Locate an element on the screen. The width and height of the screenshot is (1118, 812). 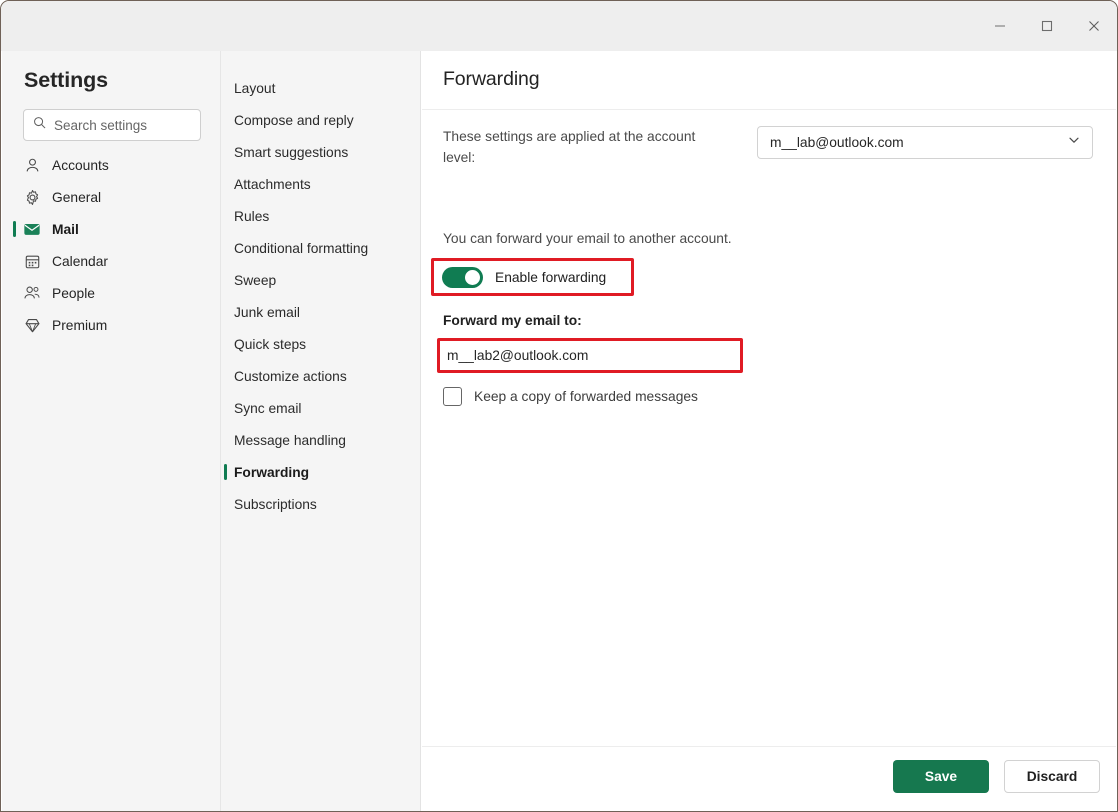
subnav-item-label: Attachments is located at coordinates (272, 184).